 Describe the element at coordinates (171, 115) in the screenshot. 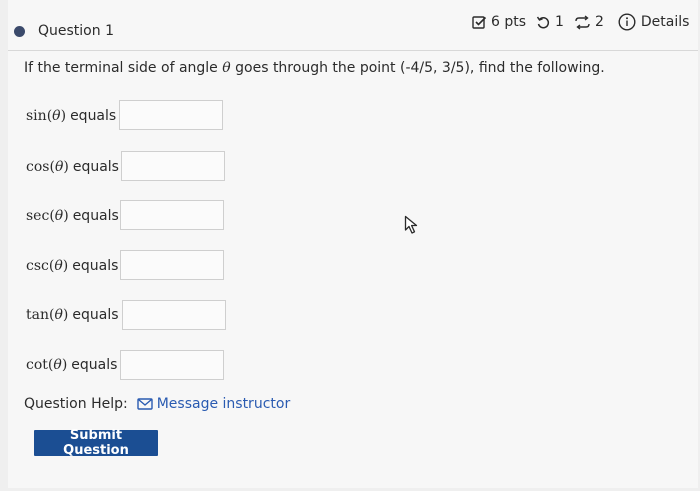

I see `sin-answer-input` at that location.